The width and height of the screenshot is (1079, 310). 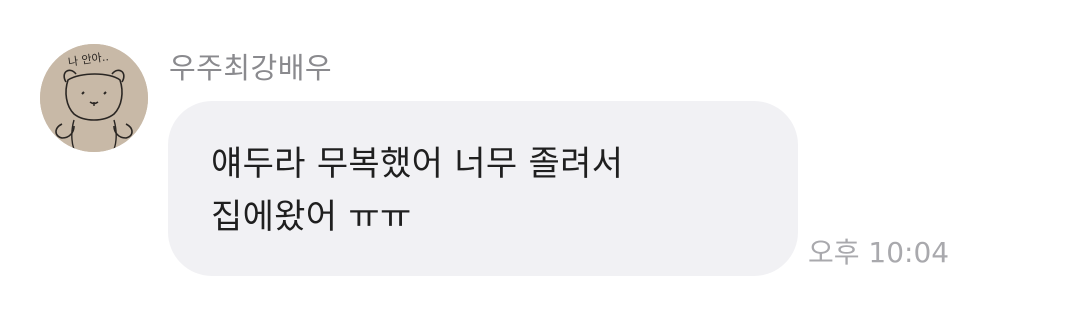 I want to click on sender-name: 우주최강배우, so click(x=250, y=68).